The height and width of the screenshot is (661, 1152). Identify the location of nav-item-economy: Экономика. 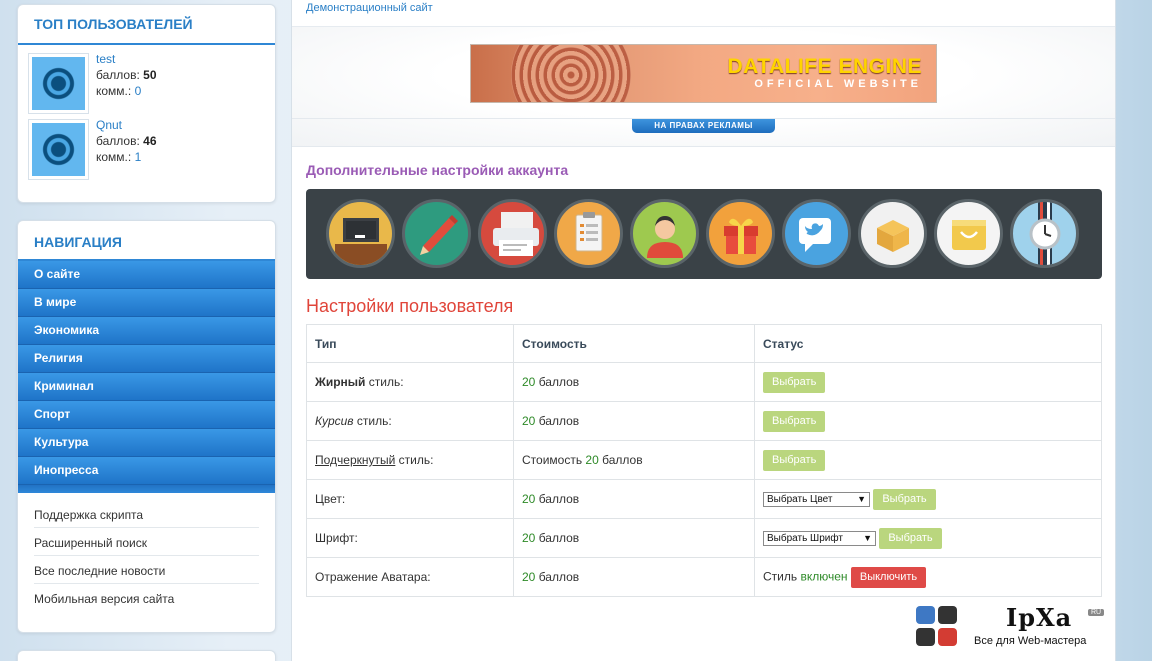
(146, 331).